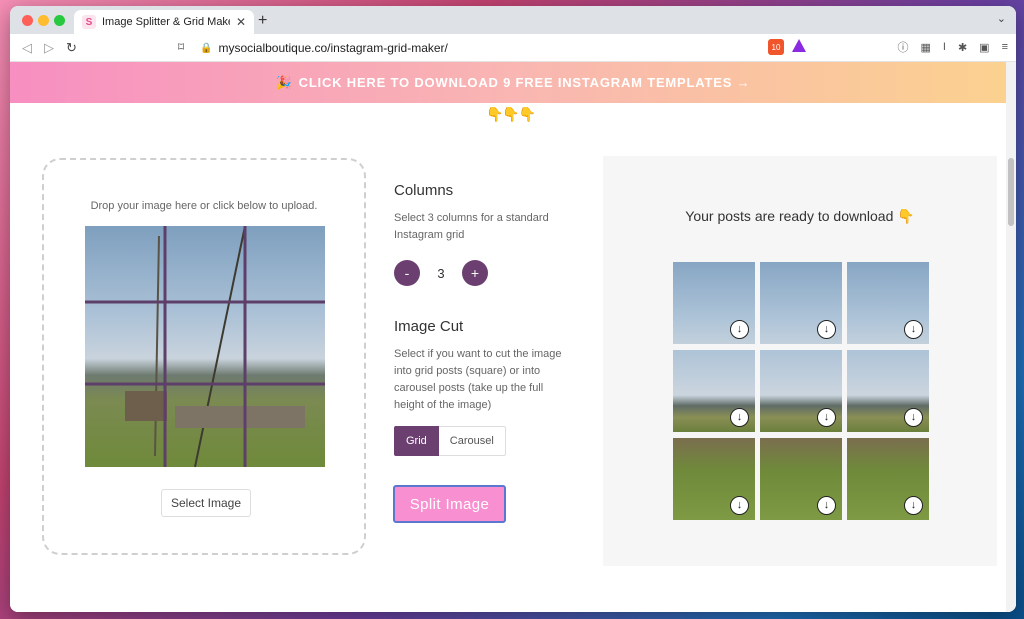 The height and width of the screenshot is (619, 1024). Describe the element at coordinates (511, 114) in the screenshot. I see `pointing-down-icons: 👇👇👇` at that location.